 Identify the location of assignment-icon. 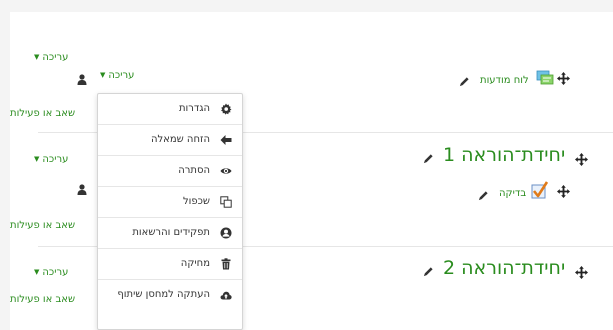
(540, 190).